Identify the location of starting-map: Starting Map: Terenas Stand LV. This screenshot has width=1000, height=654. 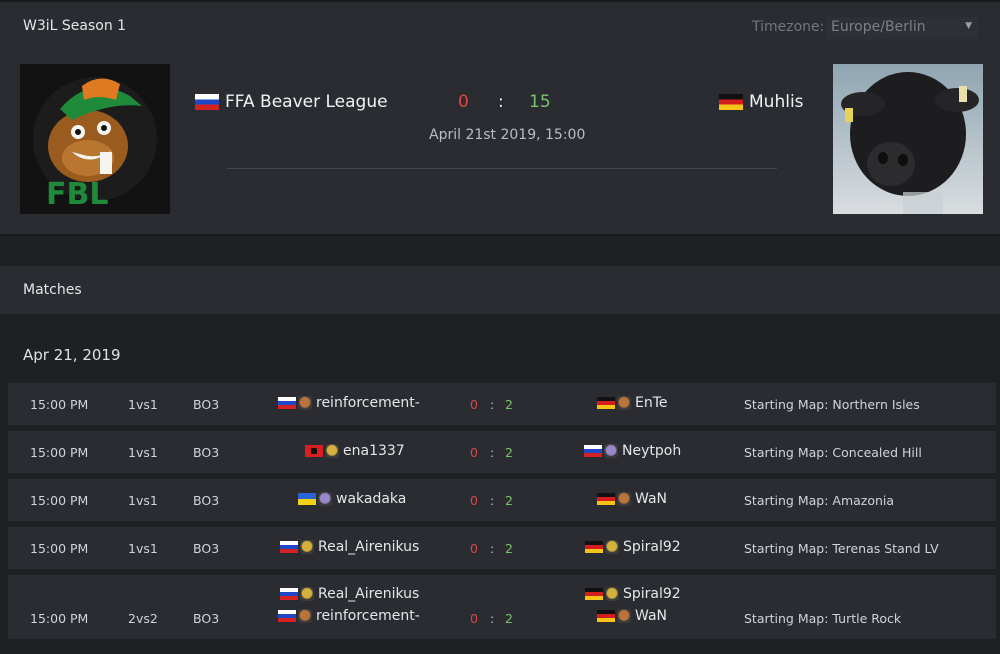
(841, 548).